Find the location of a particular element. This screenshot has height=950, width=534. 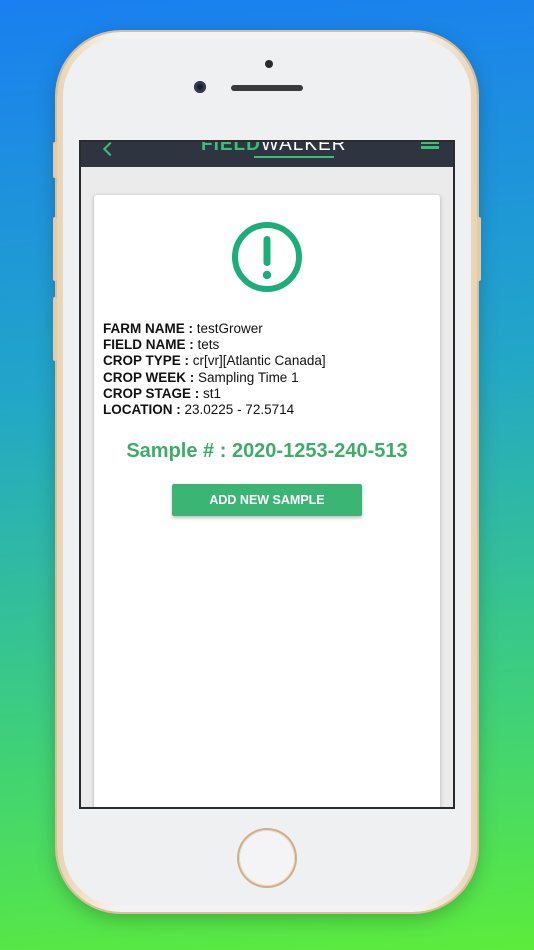

detail-key: CROP TYPE : is located at coordinates (146, 361).